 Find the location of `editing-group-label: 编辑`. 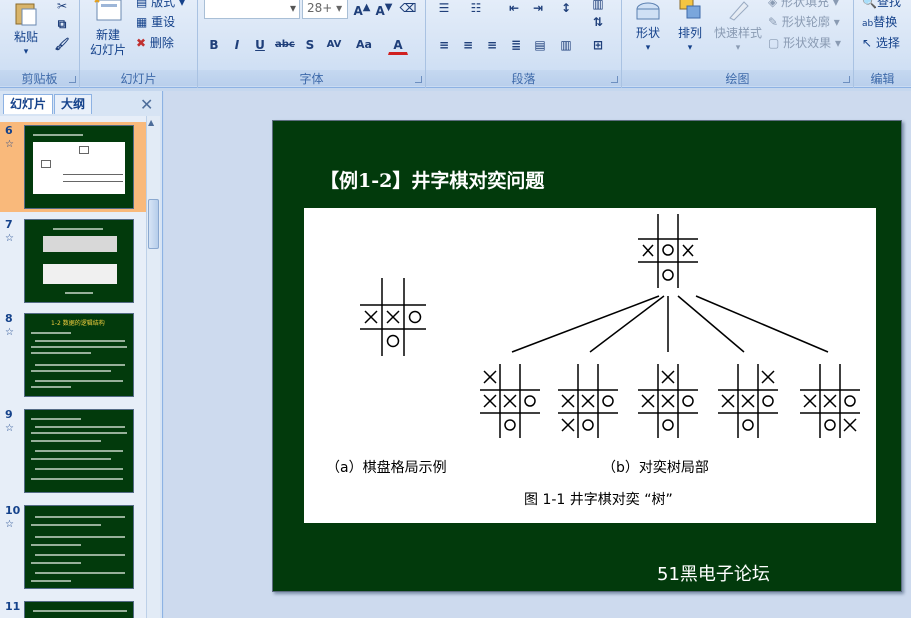

editing-group-label: 编辑 is located at coordinates (882, 78).